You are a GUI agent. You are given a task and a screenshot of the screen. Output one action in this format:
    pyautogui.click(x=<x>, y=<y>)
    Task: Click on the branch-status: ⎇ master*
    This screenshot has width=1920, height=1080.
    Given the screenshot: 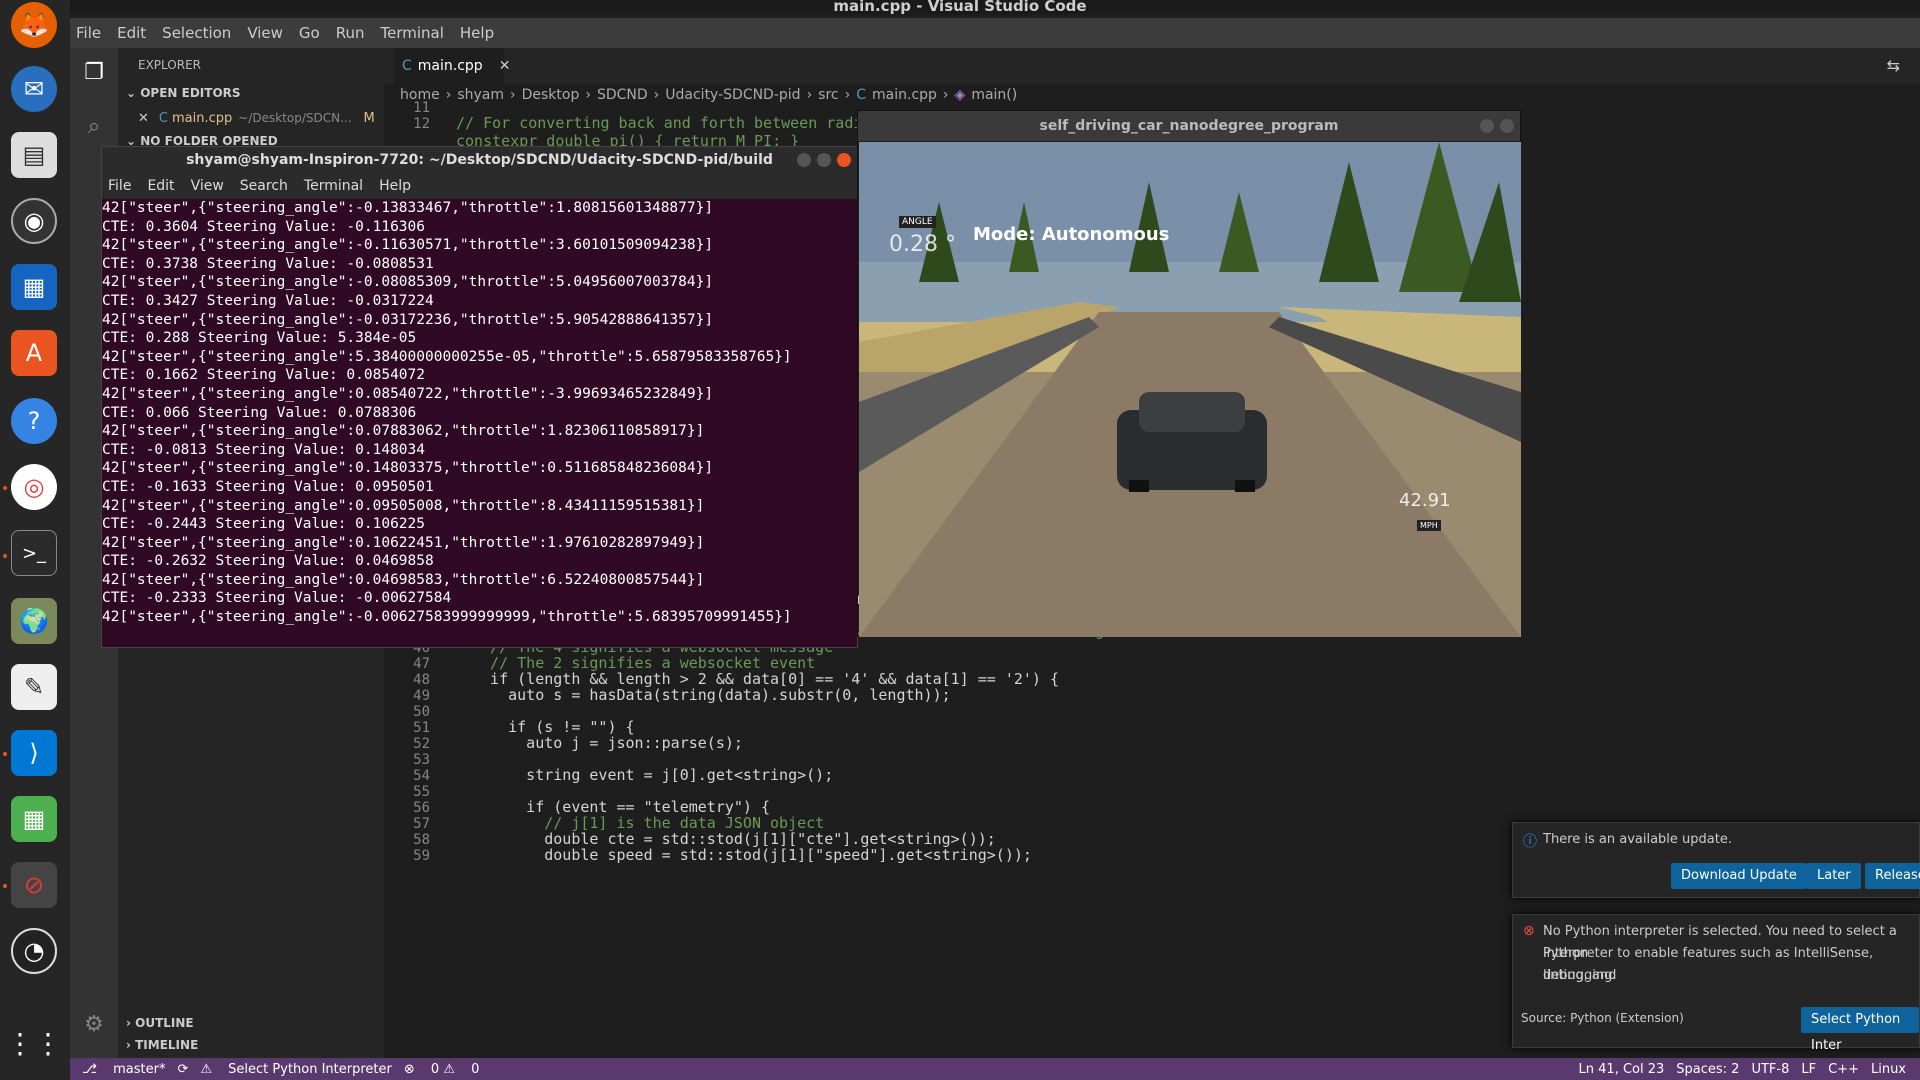 What is the action you would take?
    pyautogui.click(x=123, y=1069)
    